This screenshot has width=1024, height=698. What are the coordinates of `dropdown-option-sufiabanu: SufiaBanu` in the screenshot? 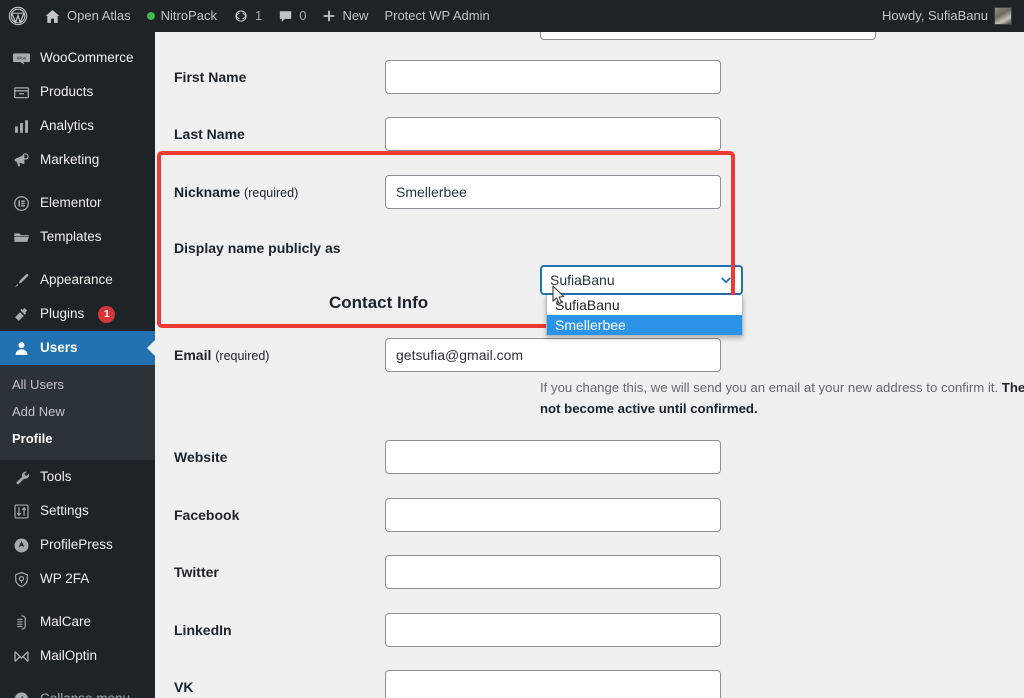 It's located at (644, 305).